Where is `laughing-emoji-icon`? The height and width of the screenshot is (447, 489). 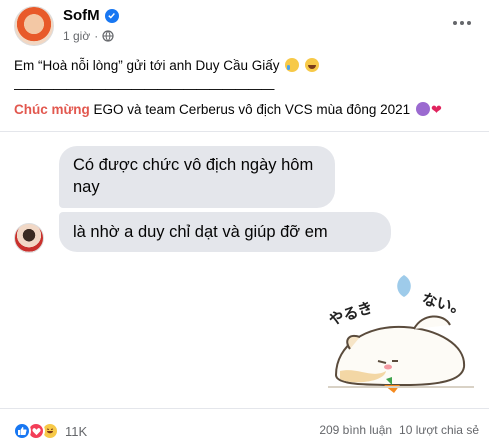
laughing-emoji-icon is located at coordinates (312, 65).